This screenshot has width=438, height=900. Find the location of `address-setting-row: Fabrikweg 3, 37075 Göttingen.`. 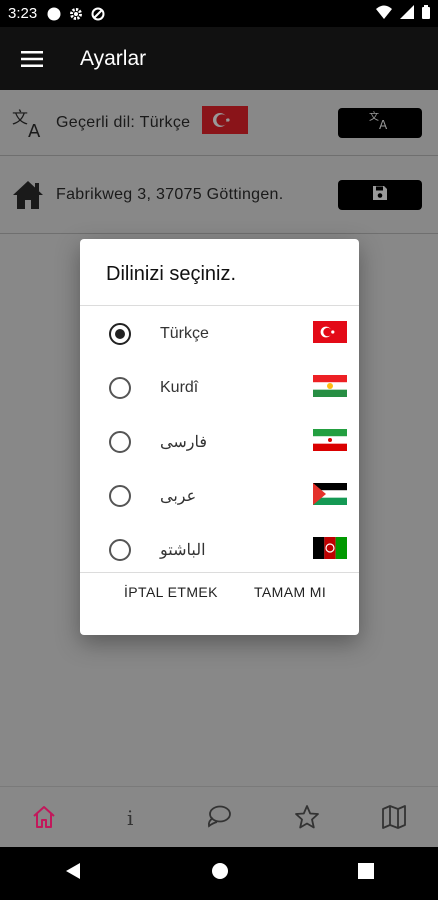

address-setting-row: Fabrikweg 3, 37075 Göttingen. is located at coordinates (219, 195).